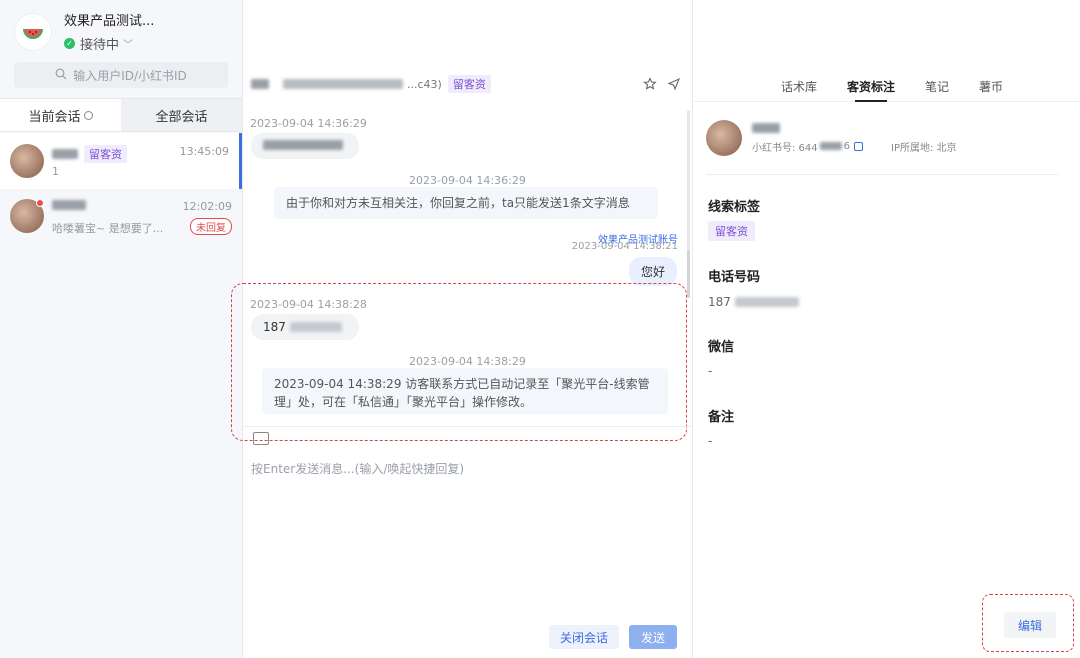 The width and height of the screenshot is (1080, 658). I want to click on ip-location: IP所属地: 北京, so click(924, 148).